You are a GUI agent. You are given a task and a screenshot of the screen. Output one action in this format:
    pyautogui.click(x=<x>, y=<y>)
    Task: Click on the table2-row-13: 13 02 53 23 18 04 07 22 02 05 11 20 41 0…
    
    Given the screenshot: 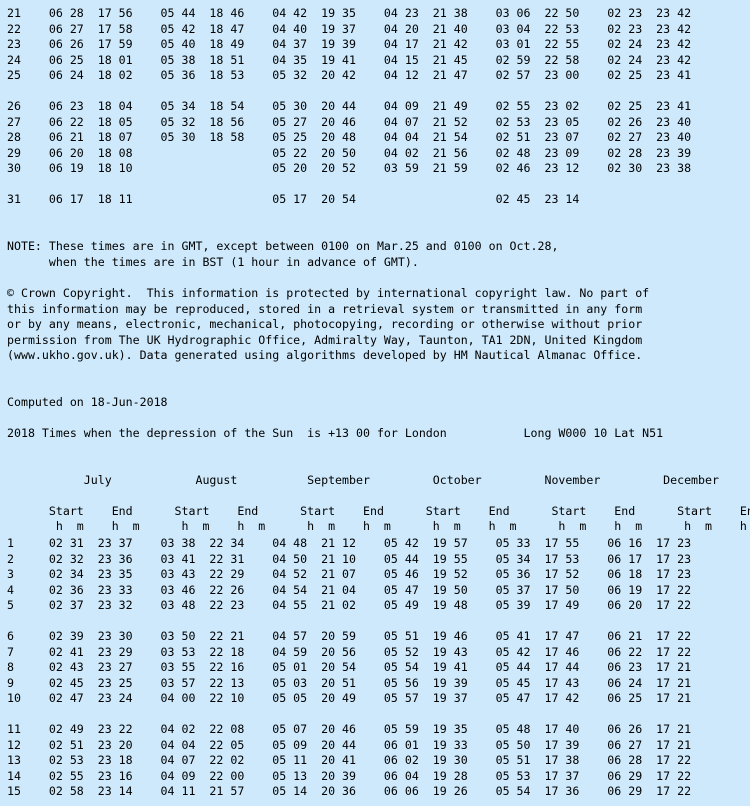 What is the action you would take?
    pyautogui.click(x=349, y=760)
    